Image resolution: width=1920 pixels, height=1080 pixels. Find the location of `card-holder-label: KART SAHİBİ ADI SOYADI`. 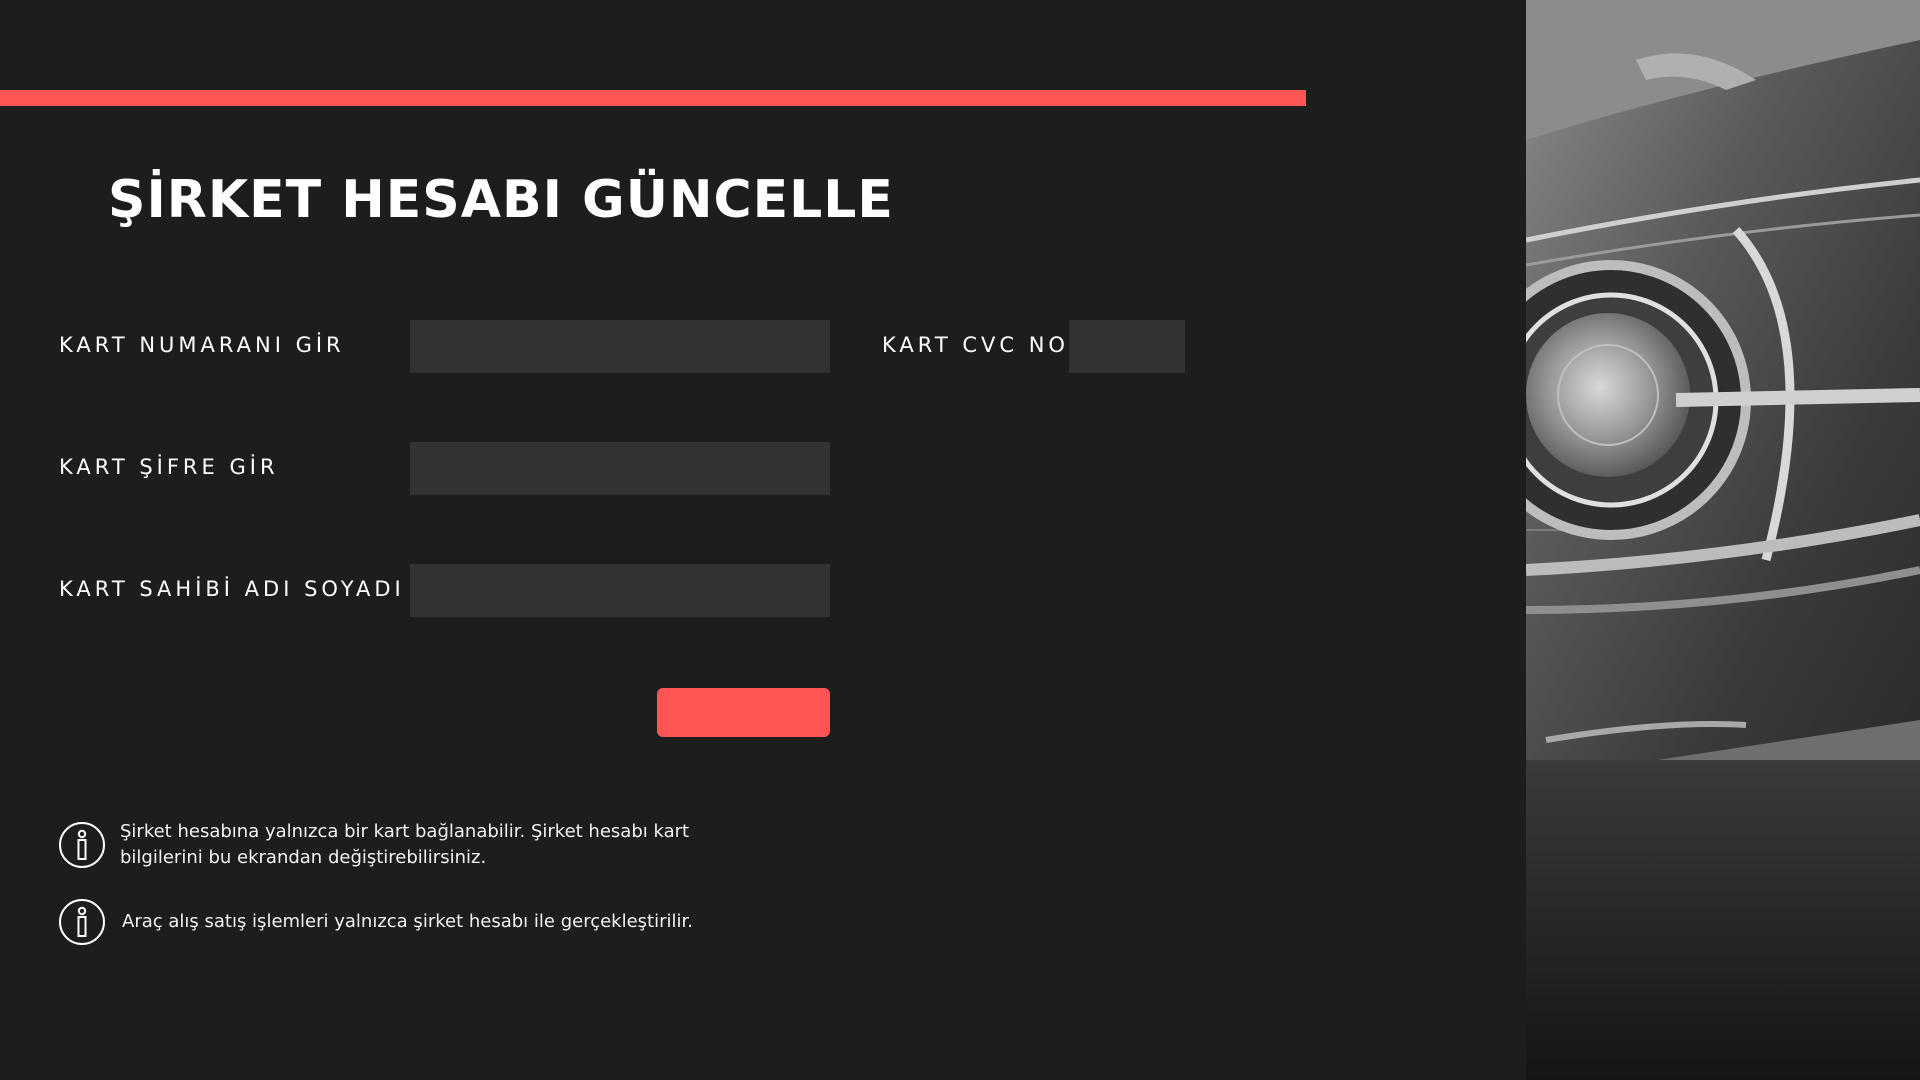

card-holder-label: KART SAHİBİ ADI SOYADI is located at coordinates (232, 589).